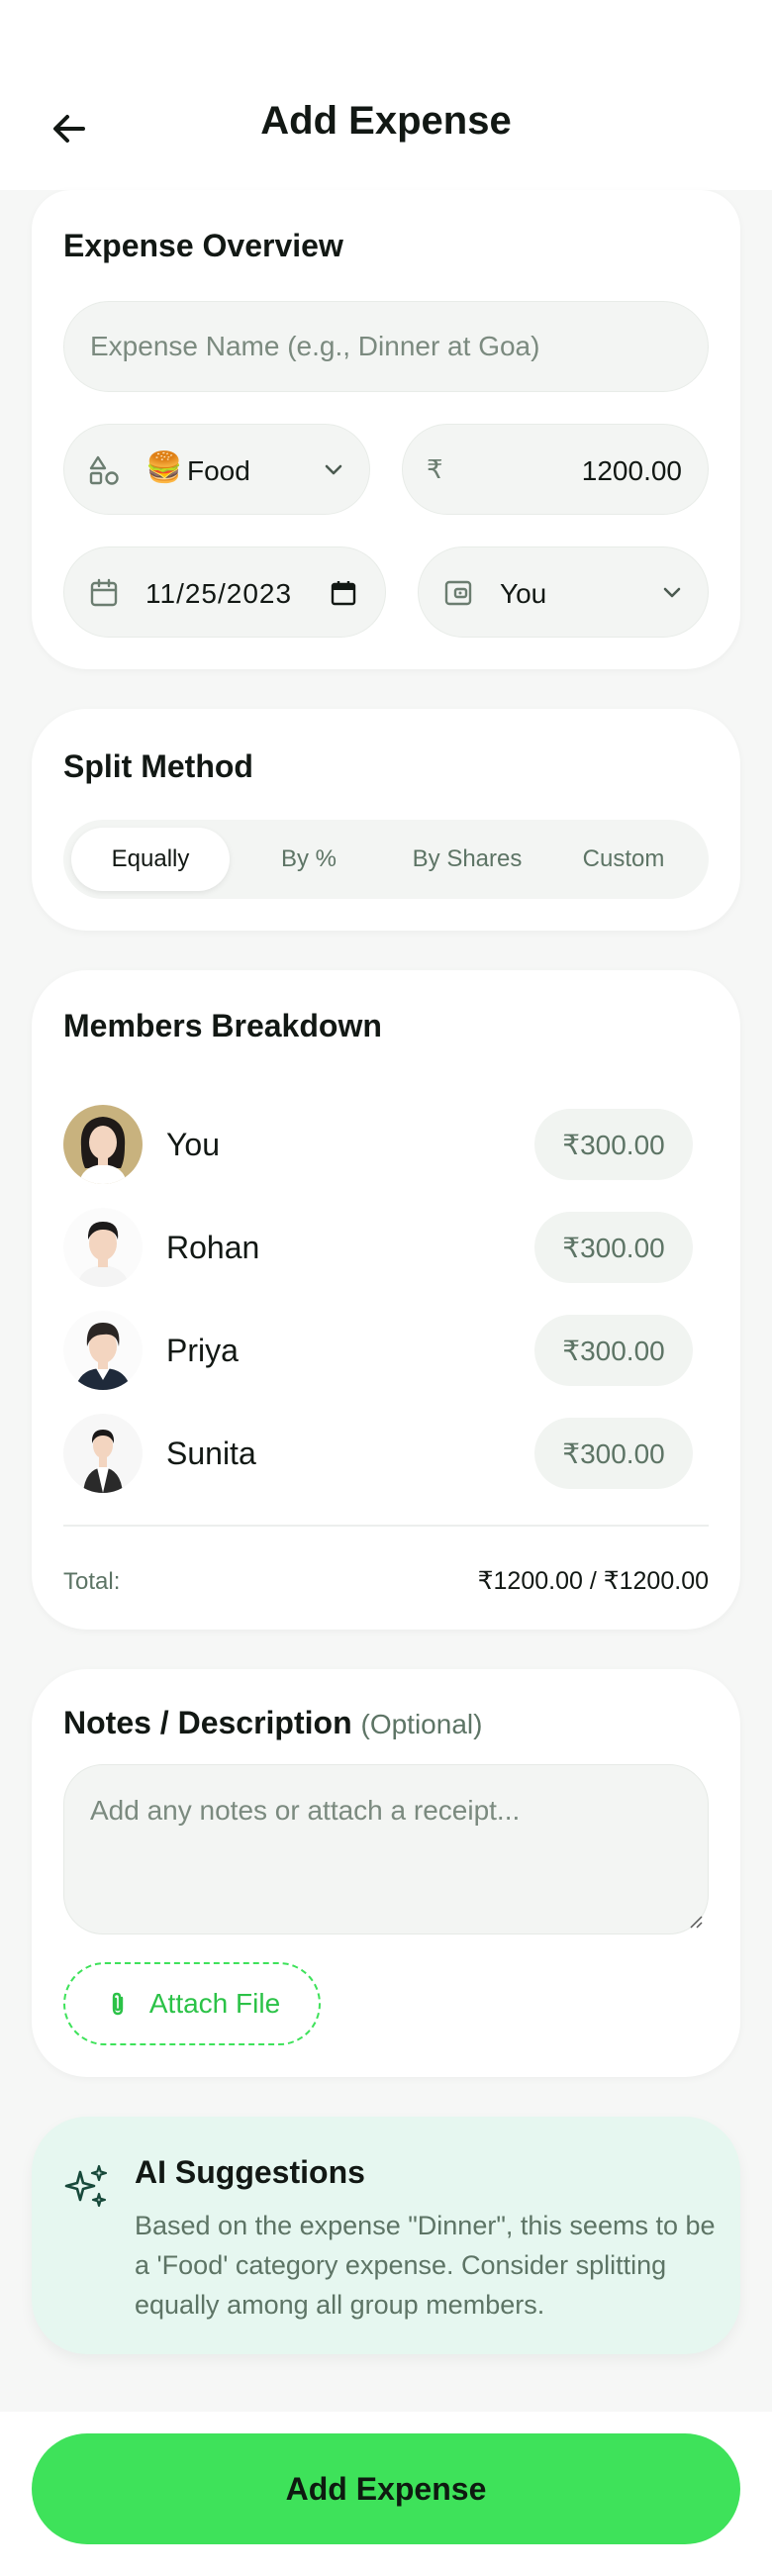 This screenshot has height=2576, width=772. Describe the element at coordinates (104, 592) in the screenshot. I see `calendar-icon` at that location.